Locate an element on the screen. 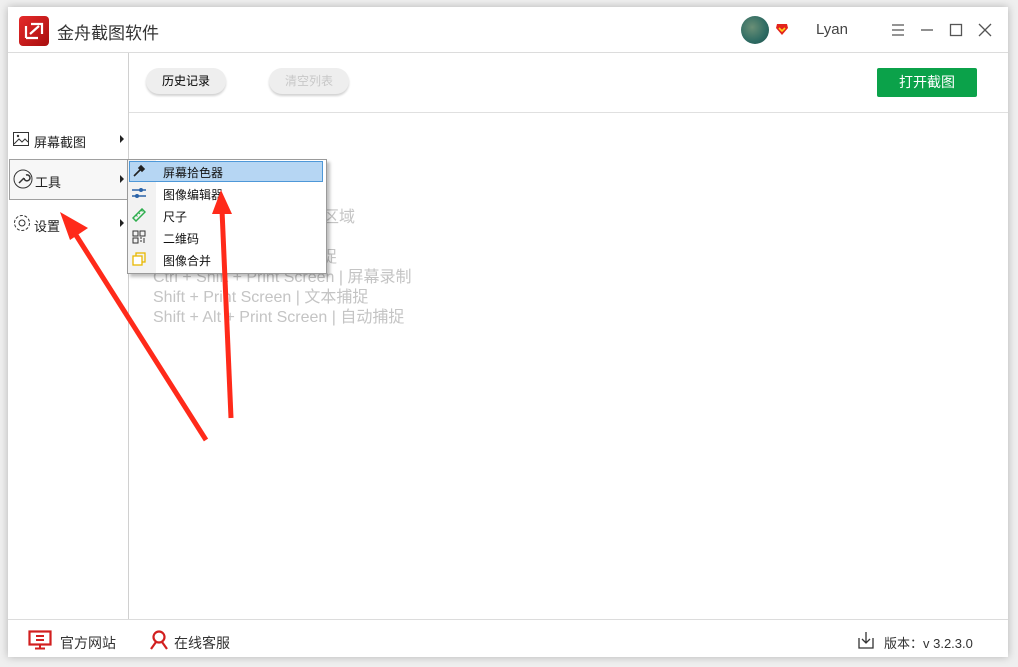 The height and width of the screenshot is (667, 1018). app-title: 金舟截图软件 is located at coordinates (108, 33).